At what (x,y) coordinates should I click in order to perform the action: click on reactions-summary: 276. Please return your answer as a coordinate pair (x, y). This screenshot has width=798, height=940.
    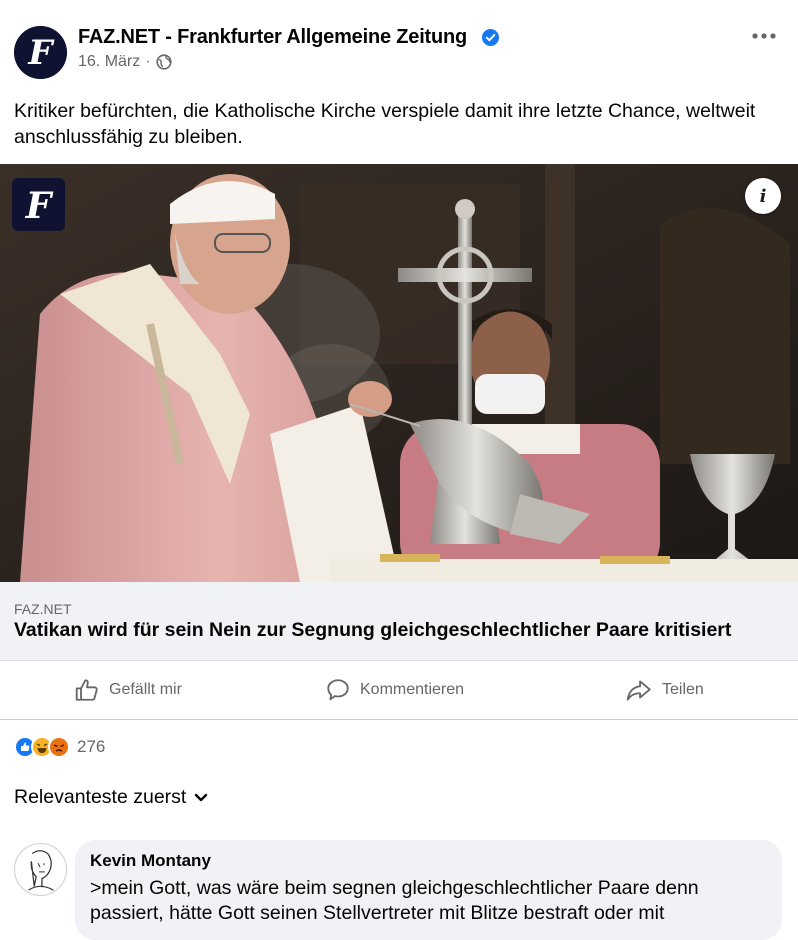
    Looking at the image, I should click on (59, 747).